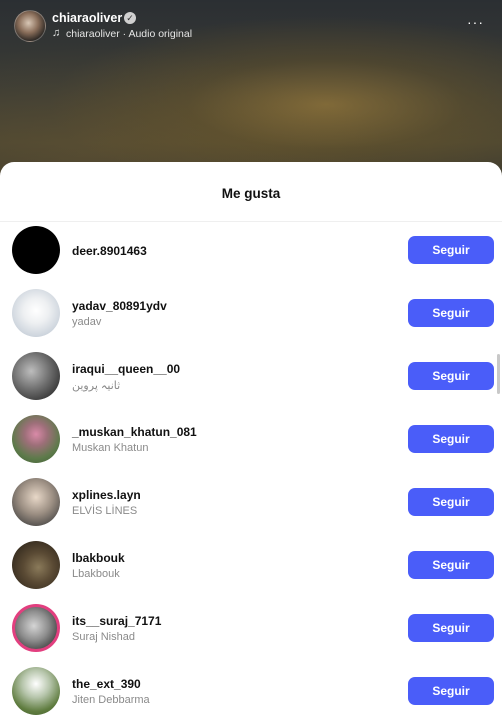 The width and height of the screenshot is (502, 728). I want to click on liker-username: the_ext_390, so click(106, 684).